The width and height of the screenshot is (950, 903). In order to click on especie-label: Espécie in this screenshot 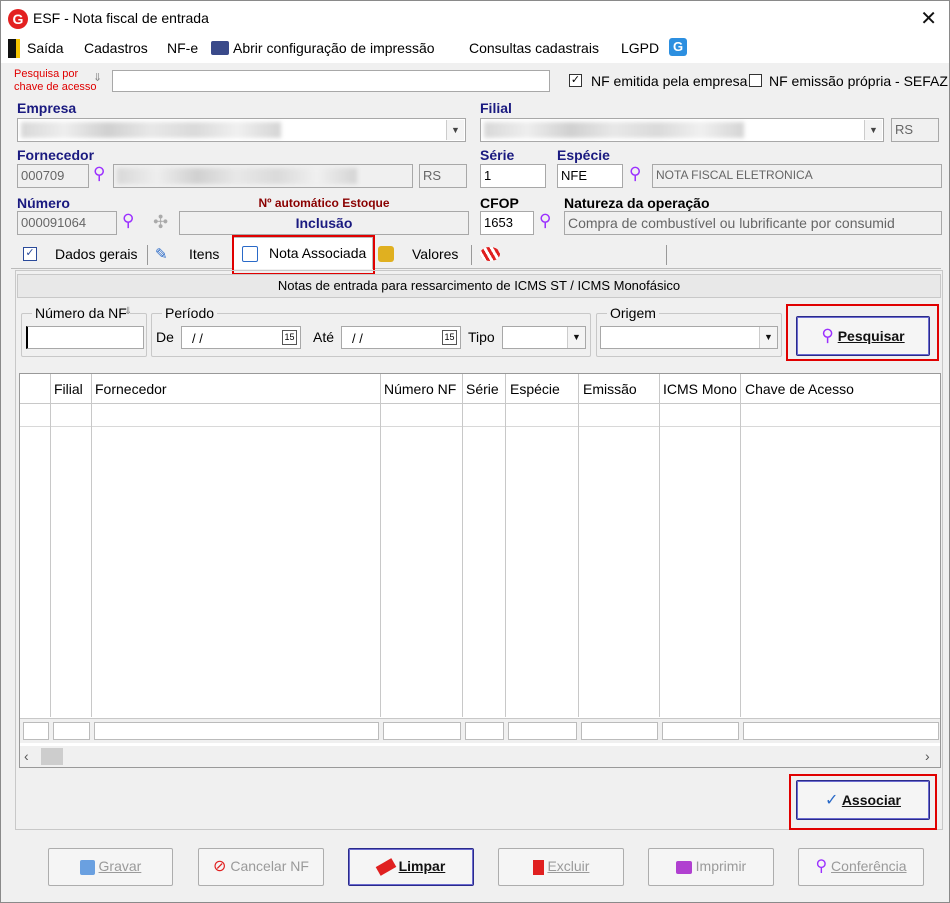, I will do `click(583, 155)`.